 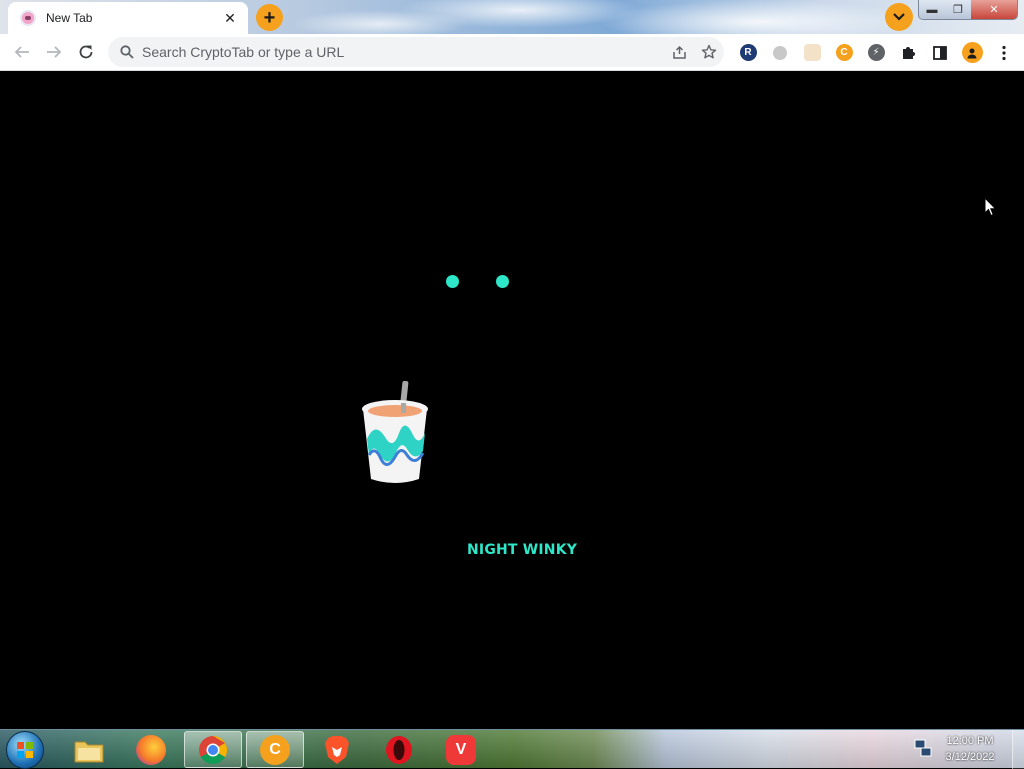 I want to click on side-panel-button, so click(x=940, y=53).